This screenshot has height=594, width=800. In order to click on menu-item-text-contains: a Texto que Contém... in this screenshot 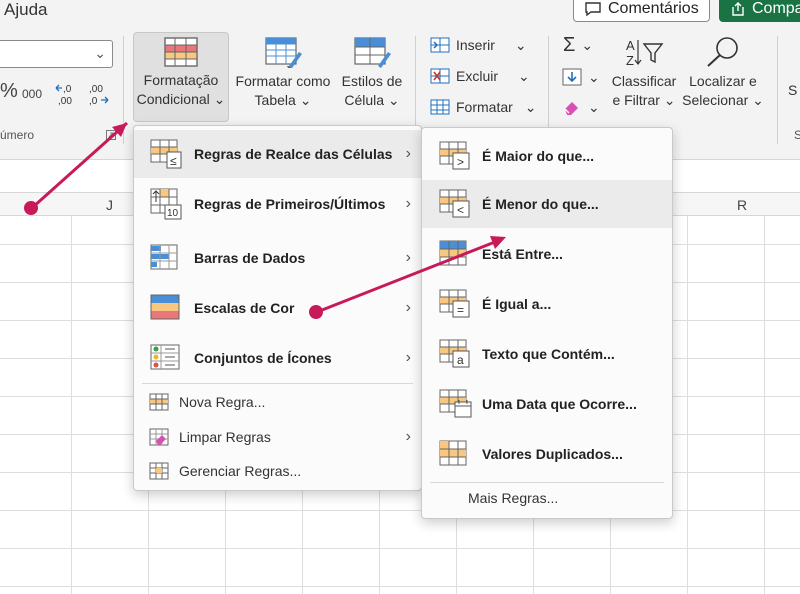, I will do `click(547, 354)`.